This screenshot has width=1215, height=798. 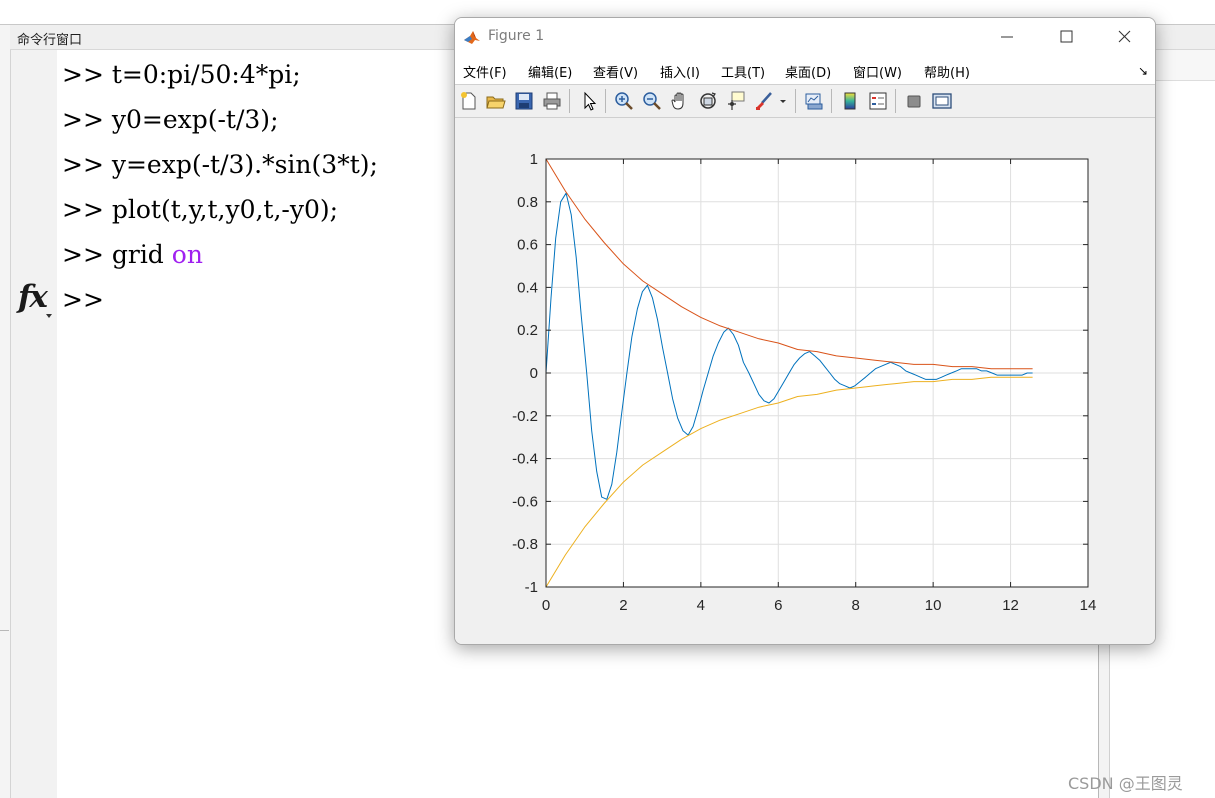 I want to click on x-tick-label: 10, so click(x=933, y=605).